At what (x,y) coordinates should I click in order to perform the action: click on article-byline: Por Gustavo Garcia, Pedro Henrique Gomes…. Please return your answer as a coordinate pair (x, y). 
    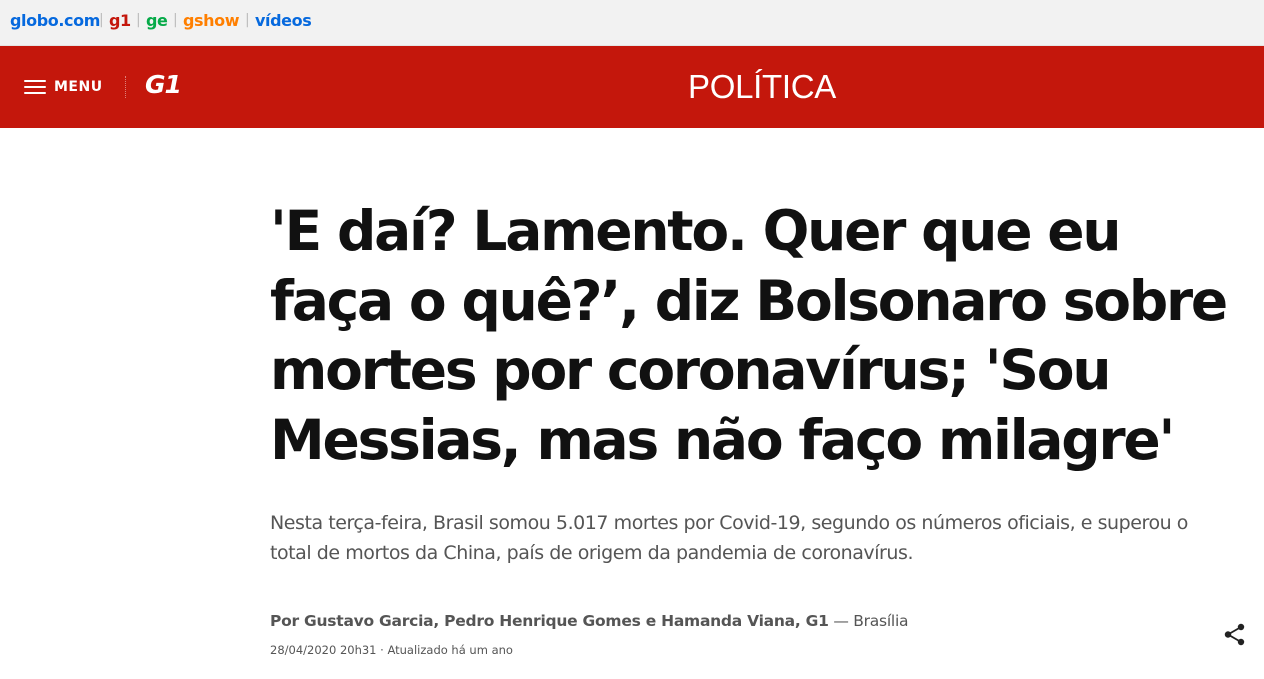
    Looking at the image, I should click on (589, 621).